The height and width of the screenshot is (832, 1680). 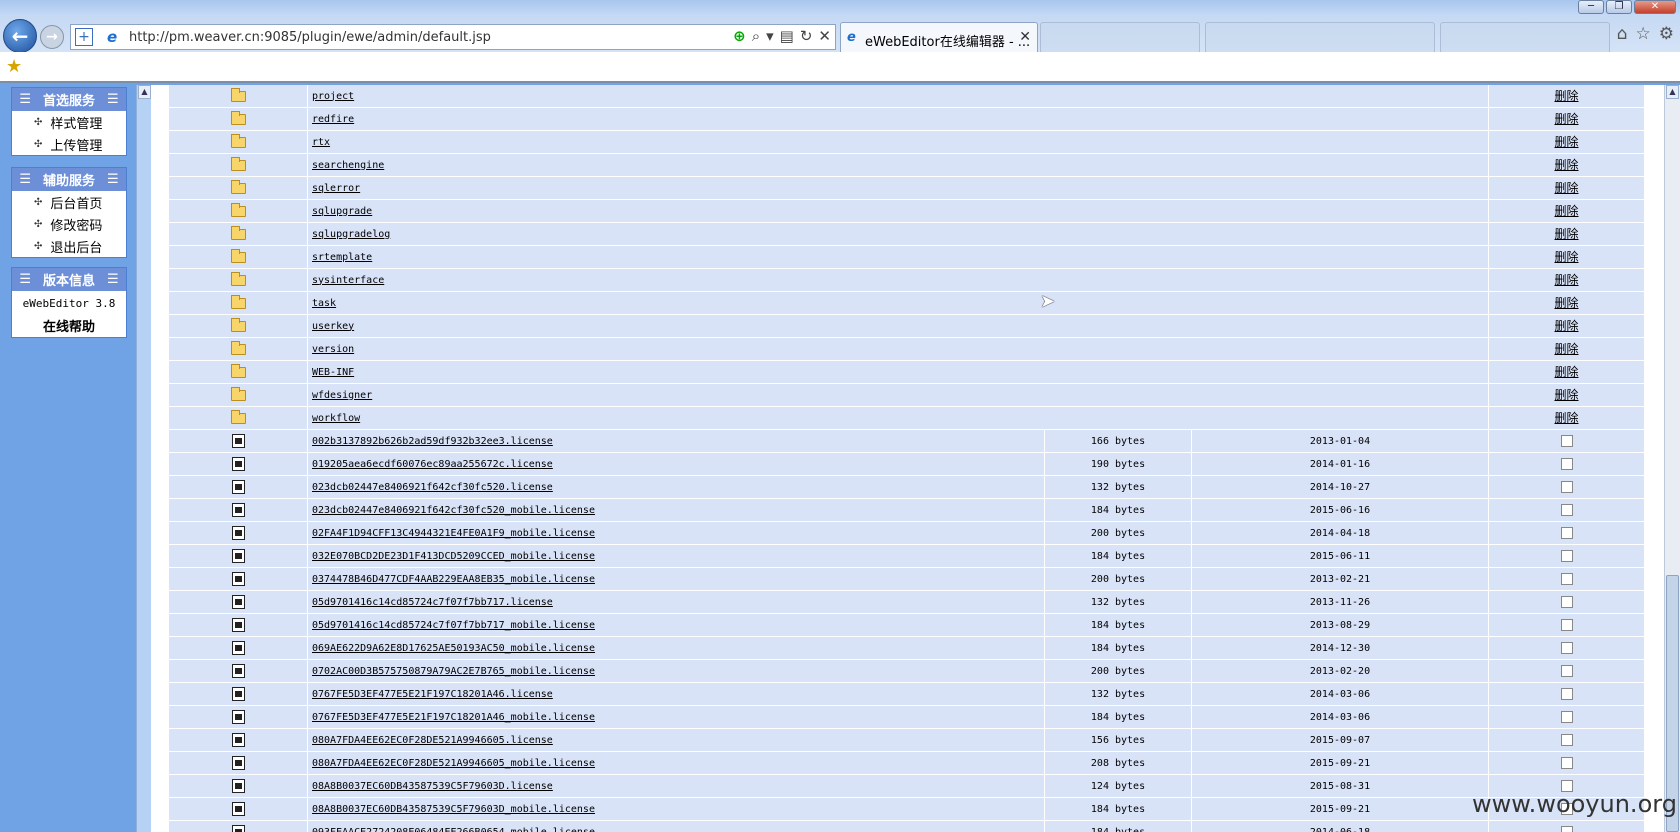 I want to click on sidebar-item-logout: ✣ 退出后台, so click(x=69, y=246).